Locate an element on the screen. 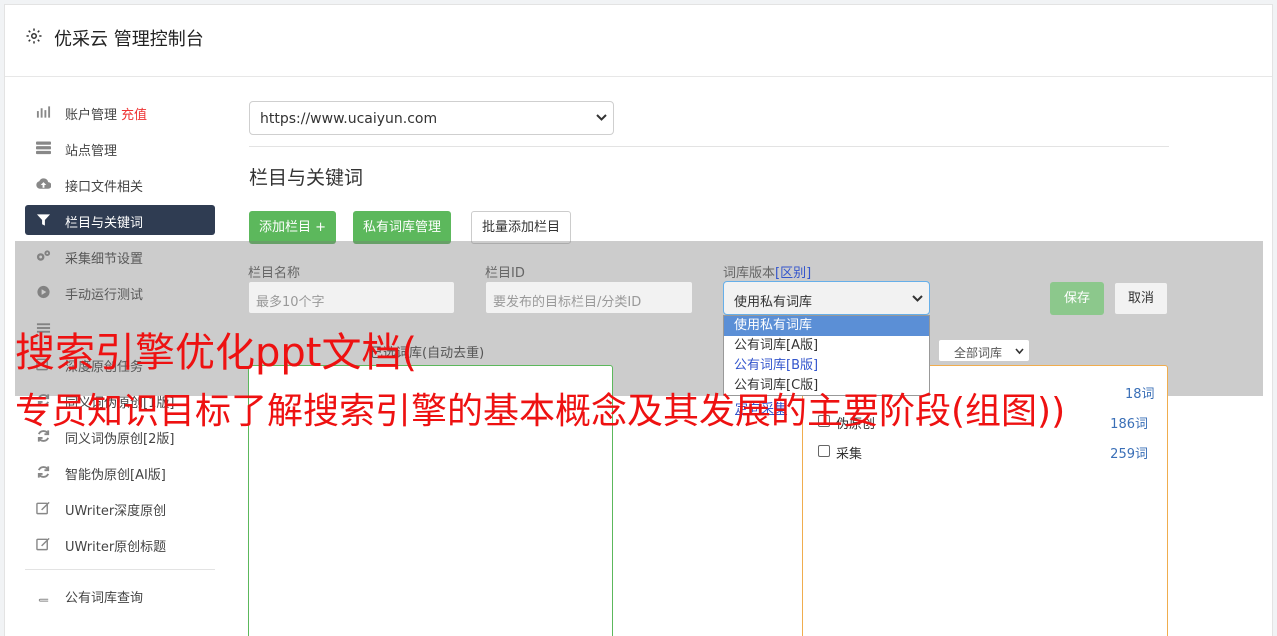 The image size is (1277, 636). sidebar-item-api-files: 接口文件相关 is located at coordinates (120, 184).